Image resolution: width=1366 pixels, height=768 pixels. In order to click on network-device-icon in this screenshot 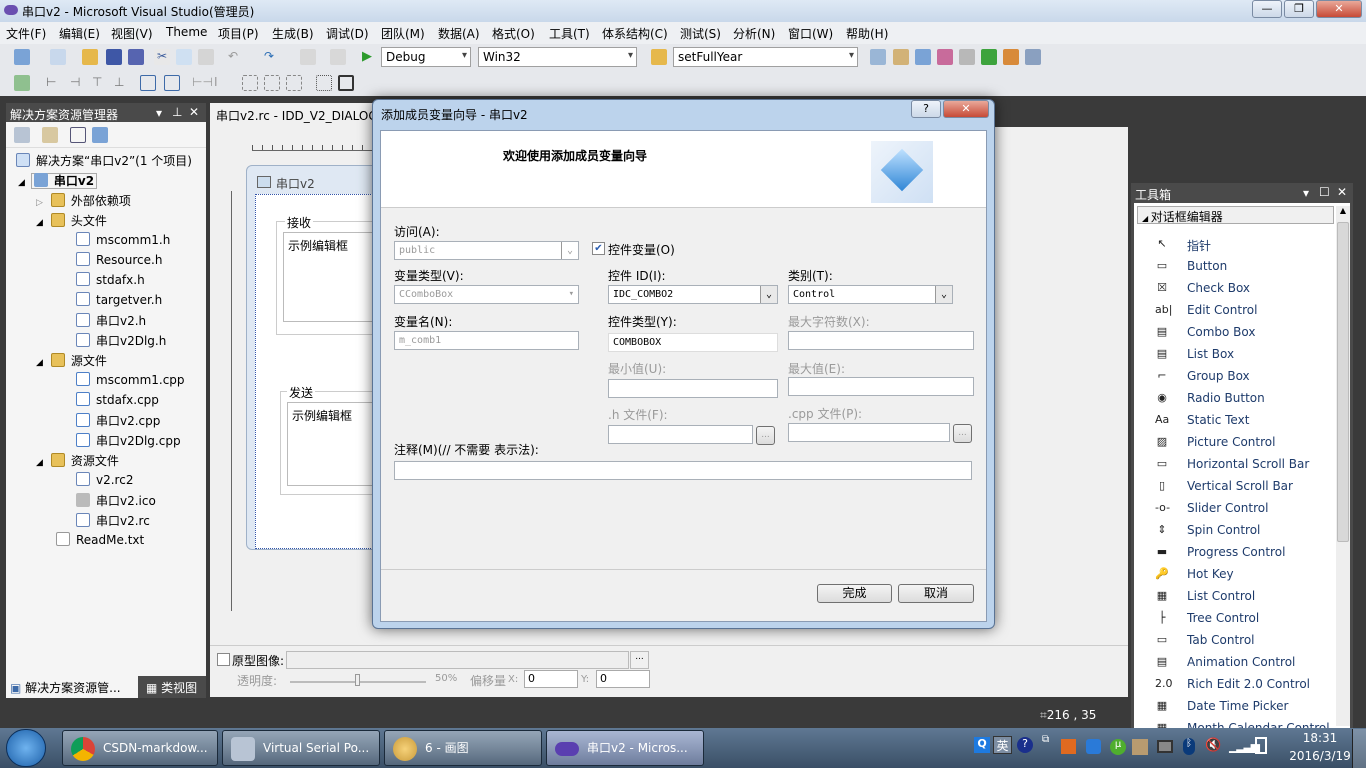, I will do `click(1165, 746)`.